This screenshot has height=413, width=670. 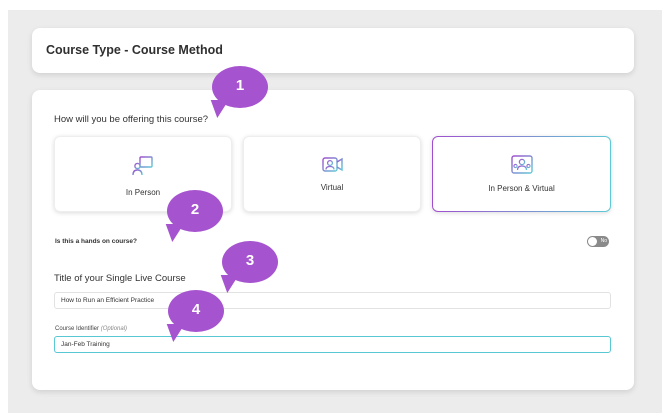 What do you see at coordinates (77, 329) in the screenshot?
I see `course-identifier-label-text: Course Identifier` at bounding box center [77, 329].